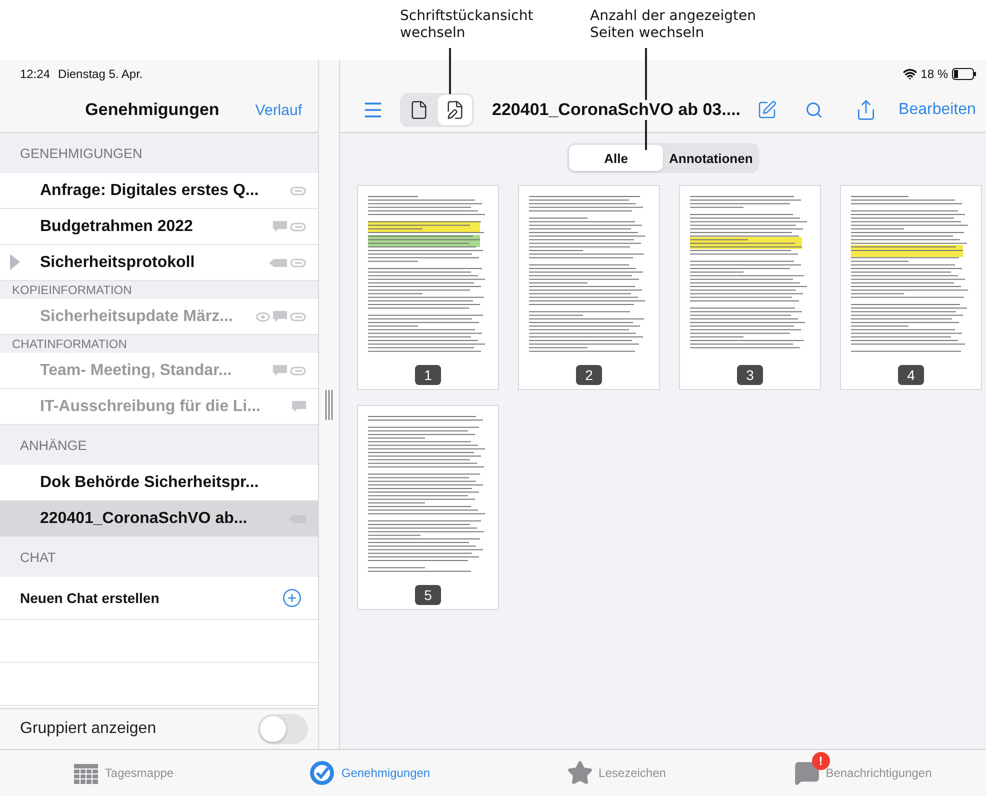  I want to click on annotation-view-button, so click(455, 110).